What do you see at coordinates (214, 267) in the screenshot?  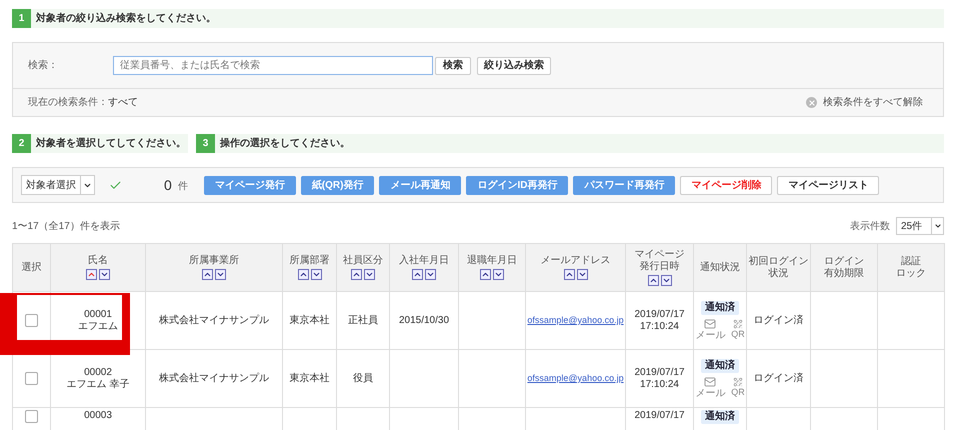 I see `column-header: 所属事業所` at bounding box center [214, 267].